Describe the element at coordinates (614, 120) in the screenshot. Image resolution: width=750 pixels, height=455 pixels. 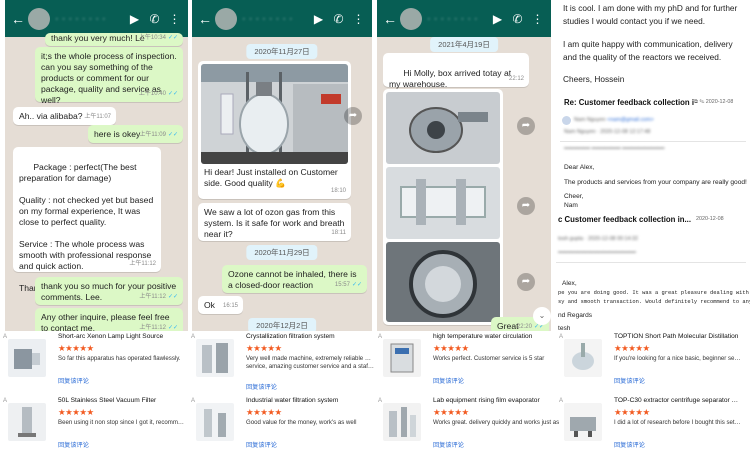
I see `email-from: Nam Nguyen <nam@gmail.com>` at that location.